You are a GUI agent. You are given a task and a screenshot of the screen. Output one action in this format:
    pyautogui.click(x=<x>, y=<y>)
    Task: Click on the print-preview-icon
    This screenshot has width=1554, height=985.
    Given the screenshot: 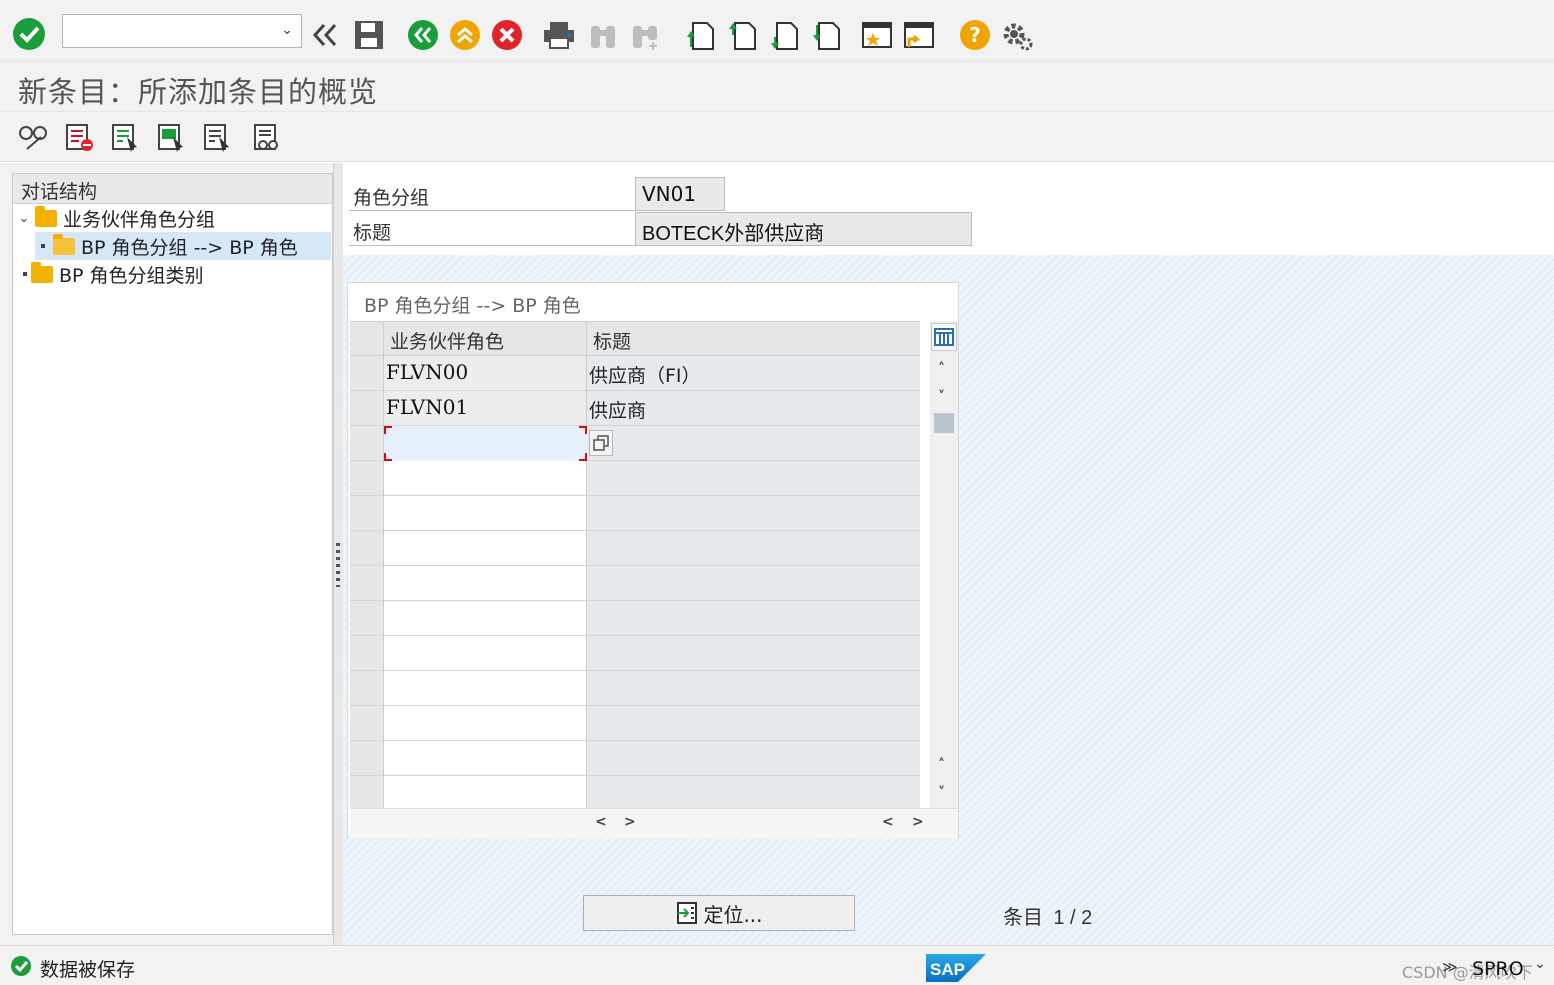 What is the action you would take?
    pyautogui.click(x=267, y=137)
    